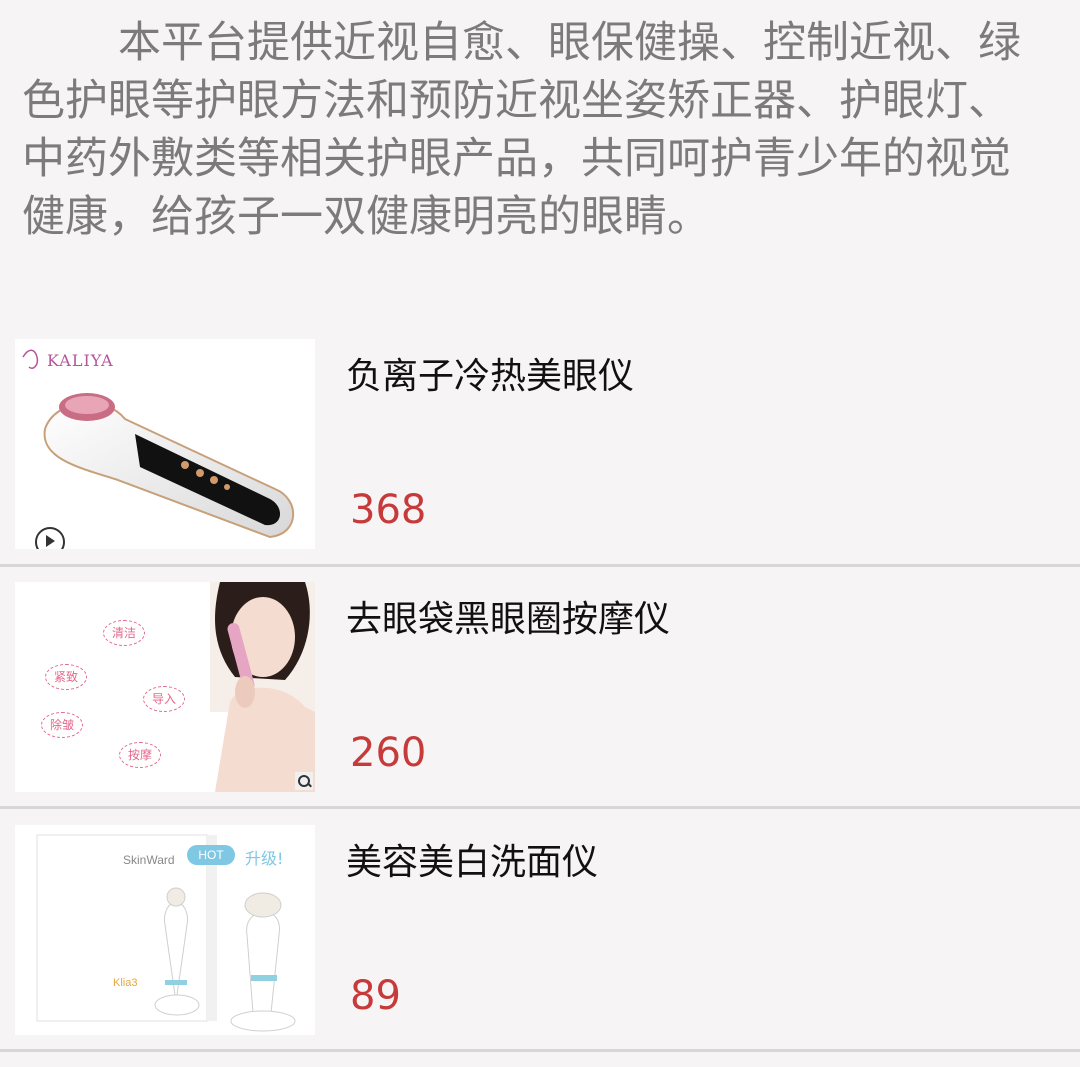  I want to click on magnifier-icon, so click(304, 781).